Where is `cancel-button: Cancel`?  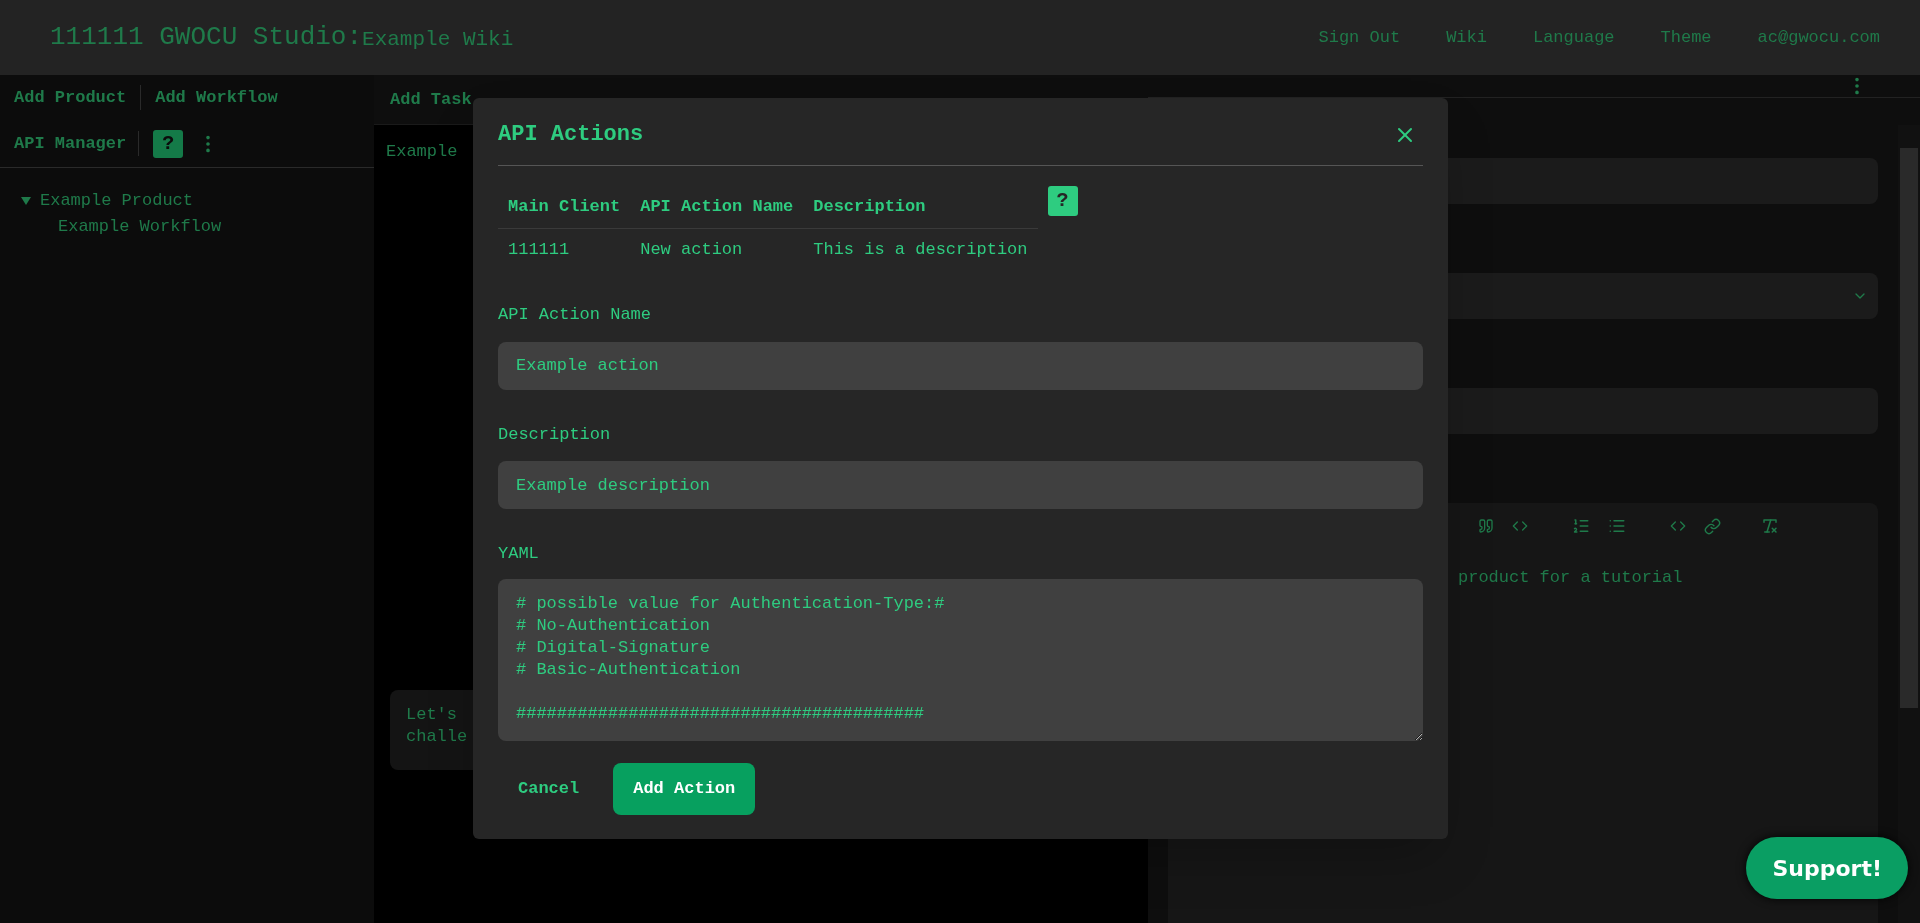
cancel-button: Cancel is located at coordinates (549, 788).